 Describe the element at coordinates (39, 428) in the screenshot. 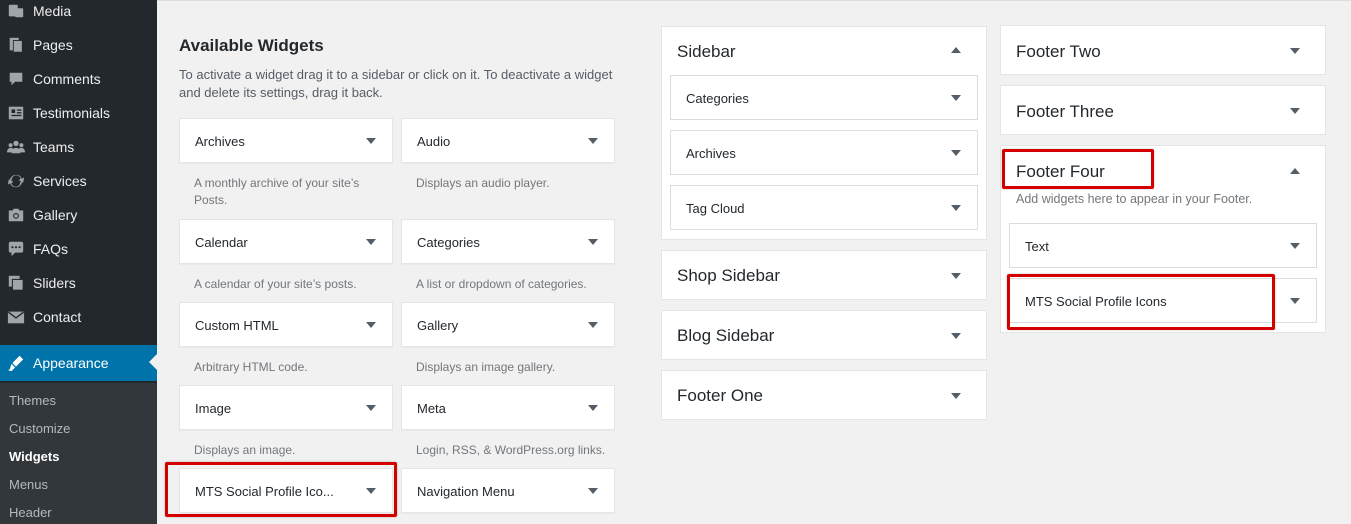

I see `submenu-item-customize: Customize` at that location.